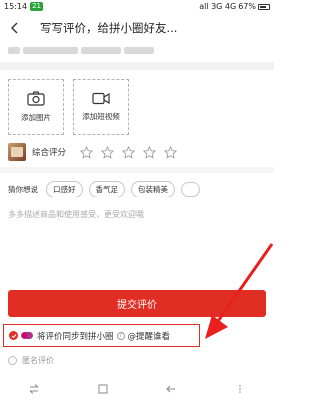  What do you see at coordinates (36, 98) in the screenshot?
I see `camera-icon` at bounding box center [36, 98].